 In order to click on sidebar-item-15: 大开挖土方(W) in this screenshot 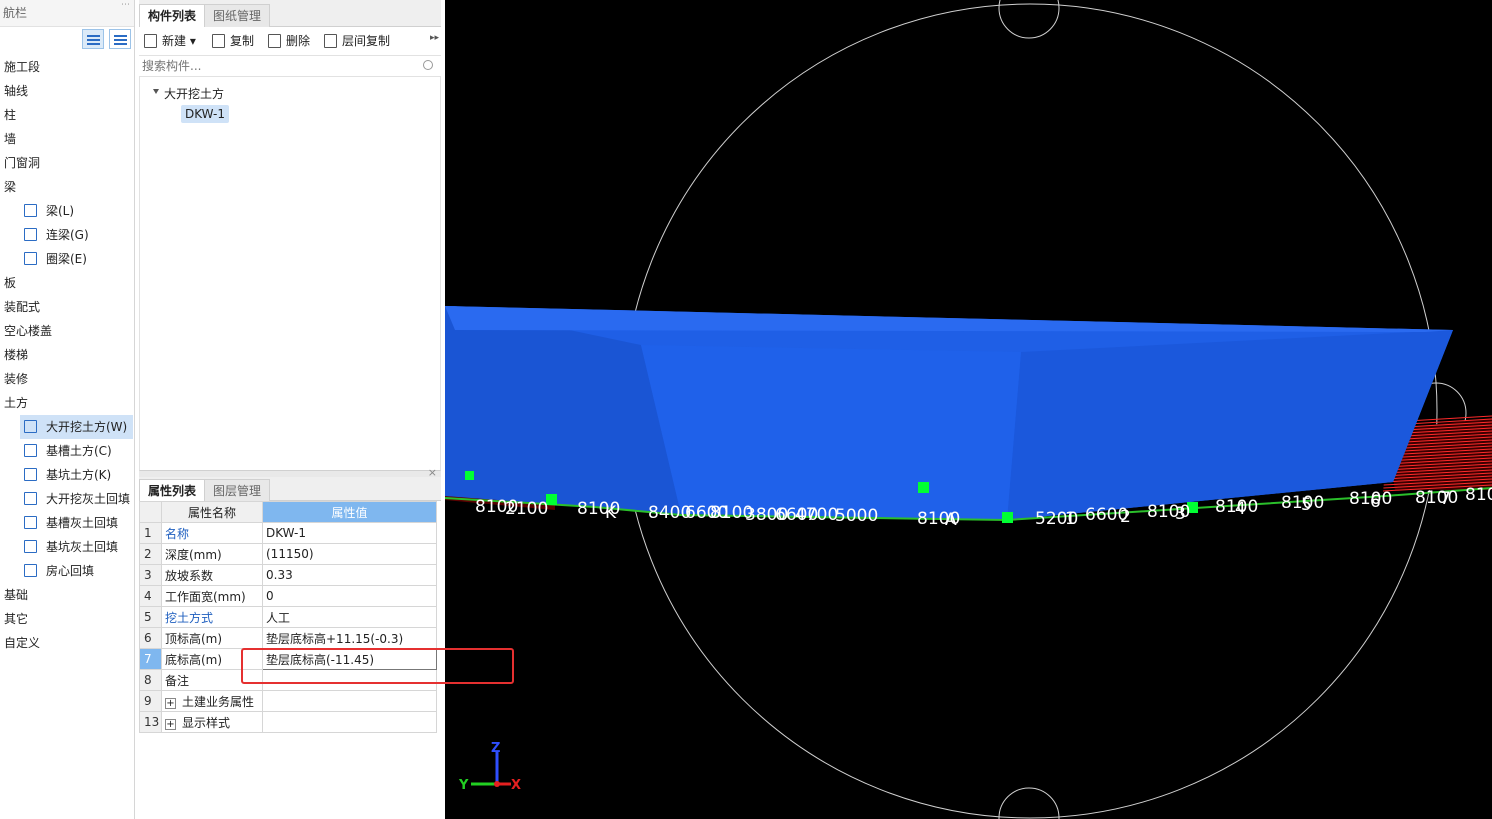, I will do `click(76, 427)`.